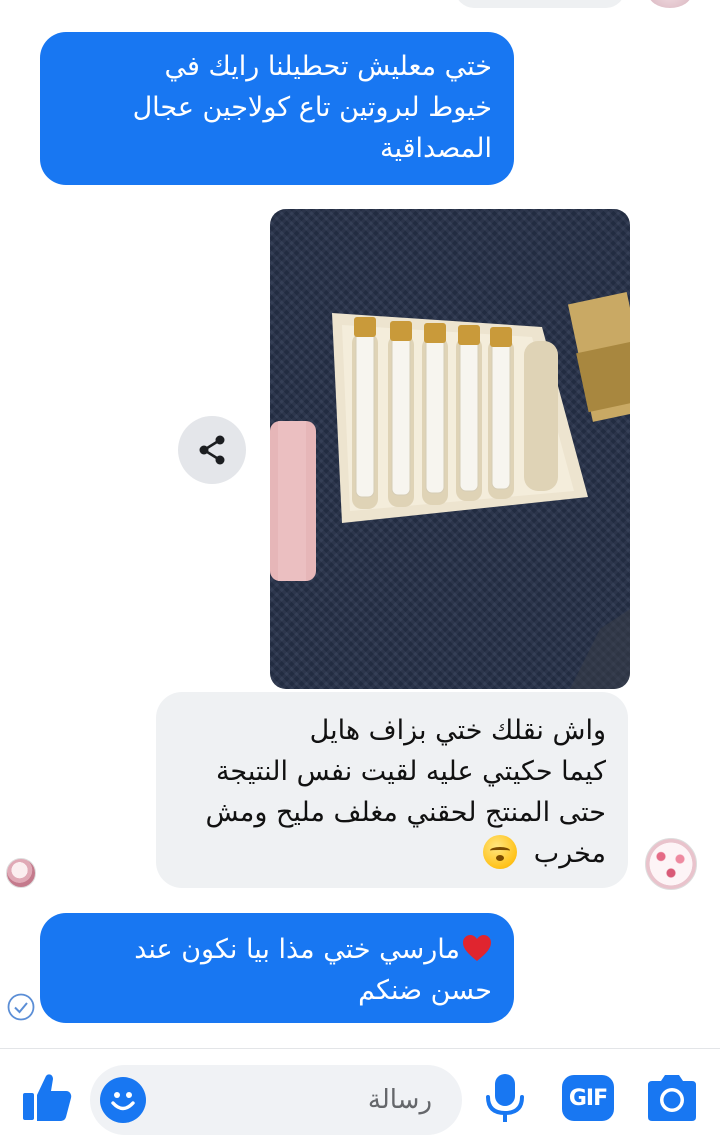 The width and height of the screenshot is (720, 1145). Describe the element at coordinates (21, 1007) in the screenshot. I see `sent-check-icon` at that location.